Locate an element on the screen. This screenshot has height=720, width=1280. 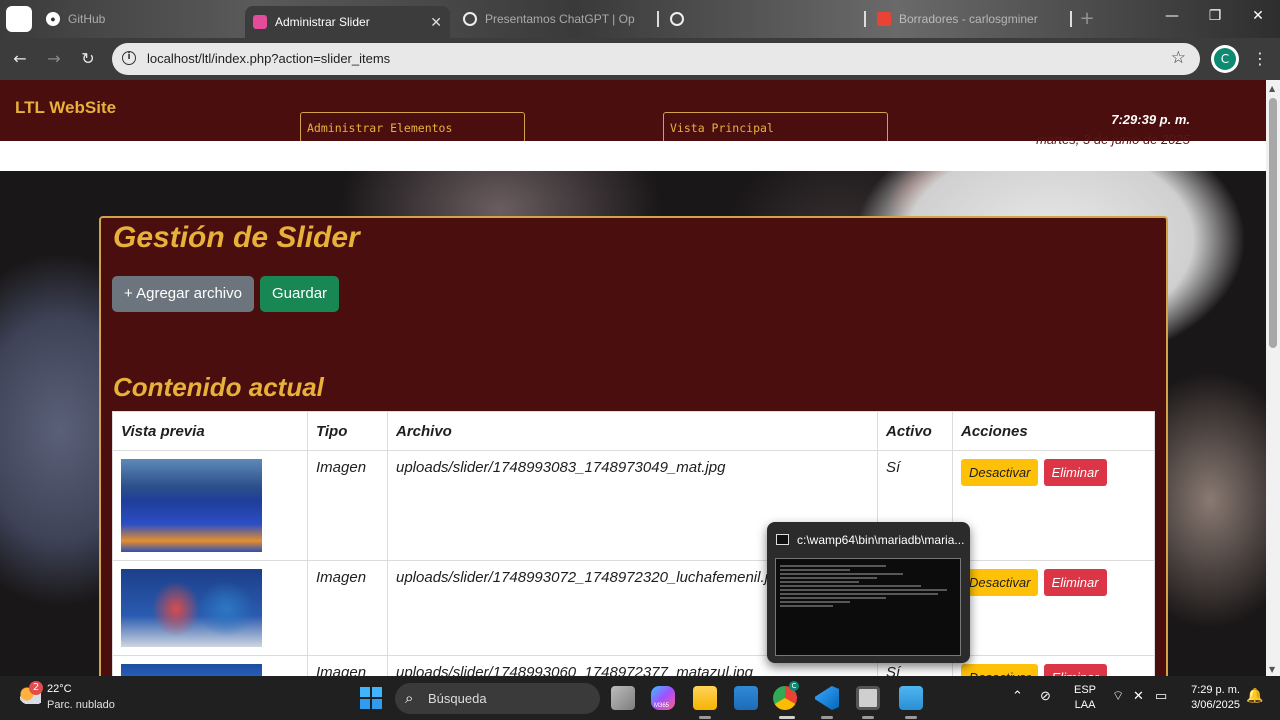
page-title: Gestión de Slider is located at coordinates (236, 237).